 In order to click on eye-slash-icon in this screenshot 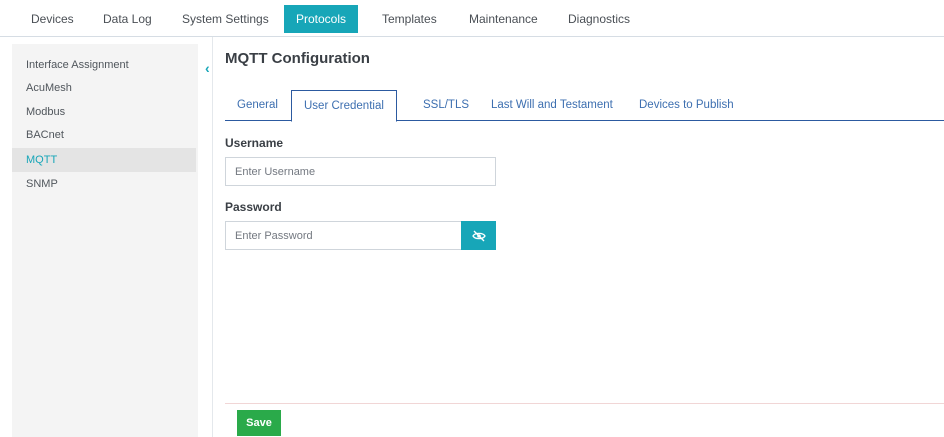, I will do `click(478, 235)`.